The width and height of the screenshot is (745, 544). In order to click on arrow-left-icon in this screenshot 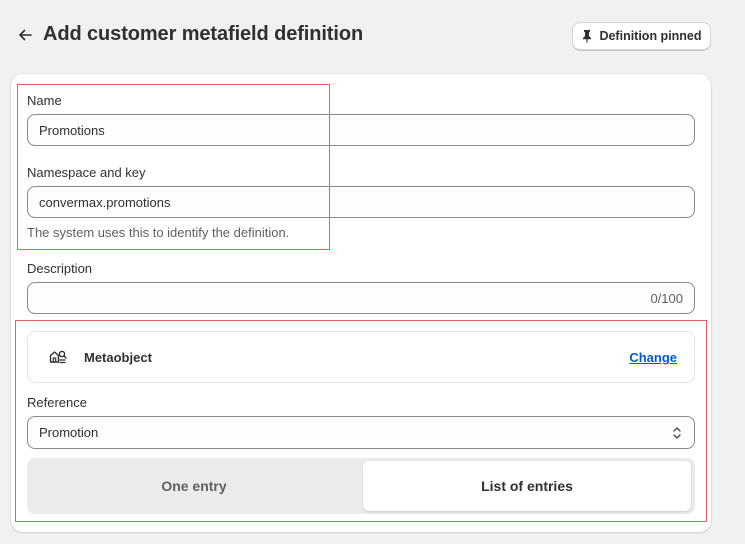, I will do `click(25, 35)`.